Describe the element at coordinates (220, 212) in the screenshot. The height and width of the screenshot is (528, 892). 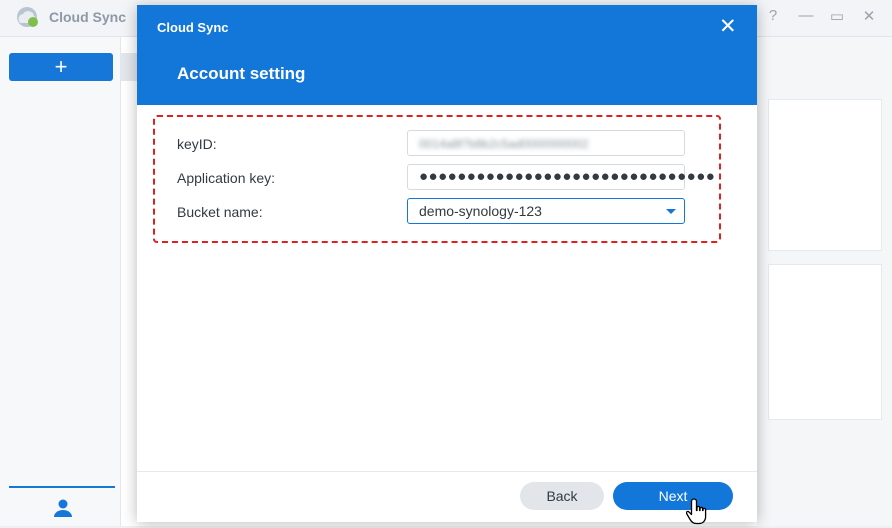
I see `bucket-name-label: Bucket name:` at that location.